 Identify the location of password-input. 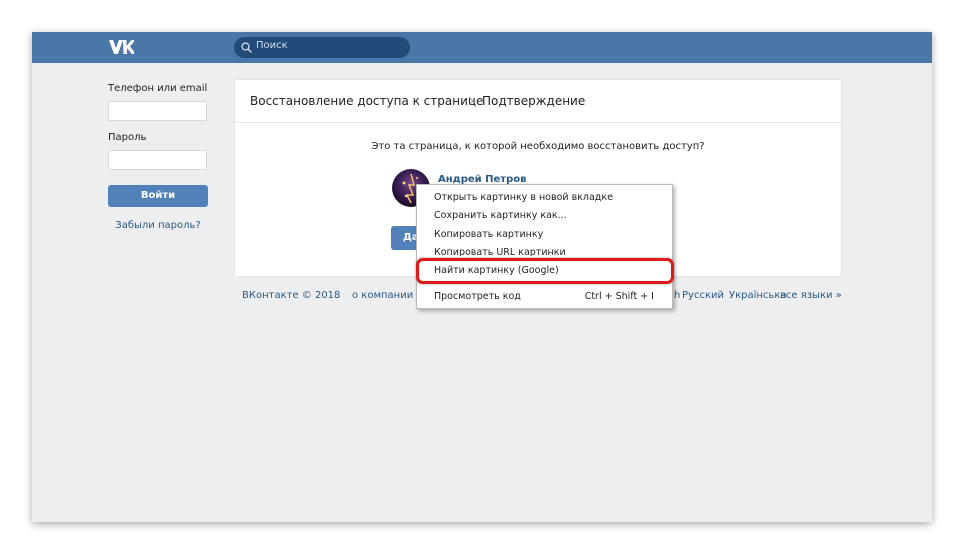
(157, 160).